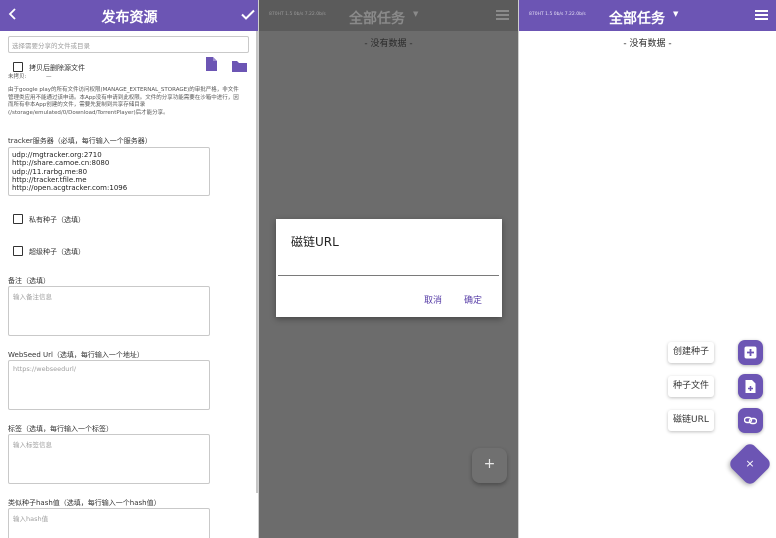 This screenshot has height=538, width=776. What do you see at coordinates (248, 15) in the screenshot?
I see `check-icon` at bounding box center [248, 15].